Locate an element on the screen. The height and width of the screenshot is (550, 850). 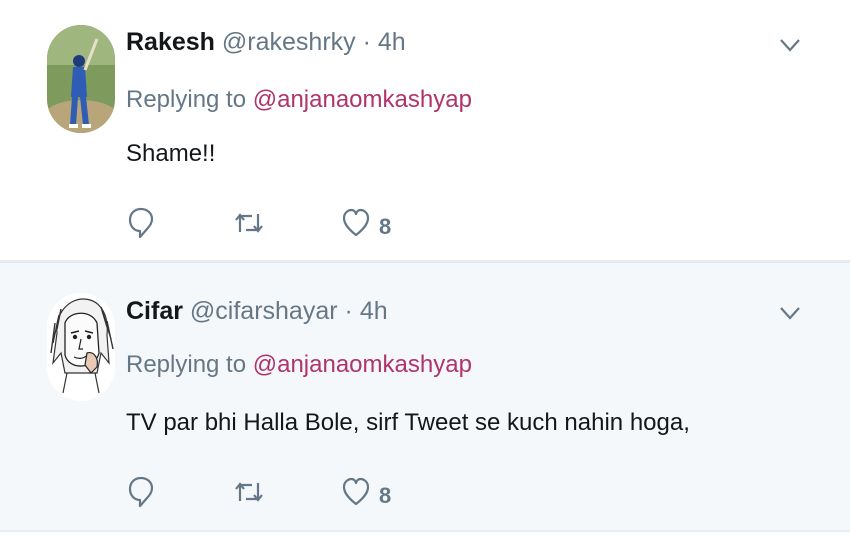
user-handle: @rakeshrky is located at coordinates (289, 42).